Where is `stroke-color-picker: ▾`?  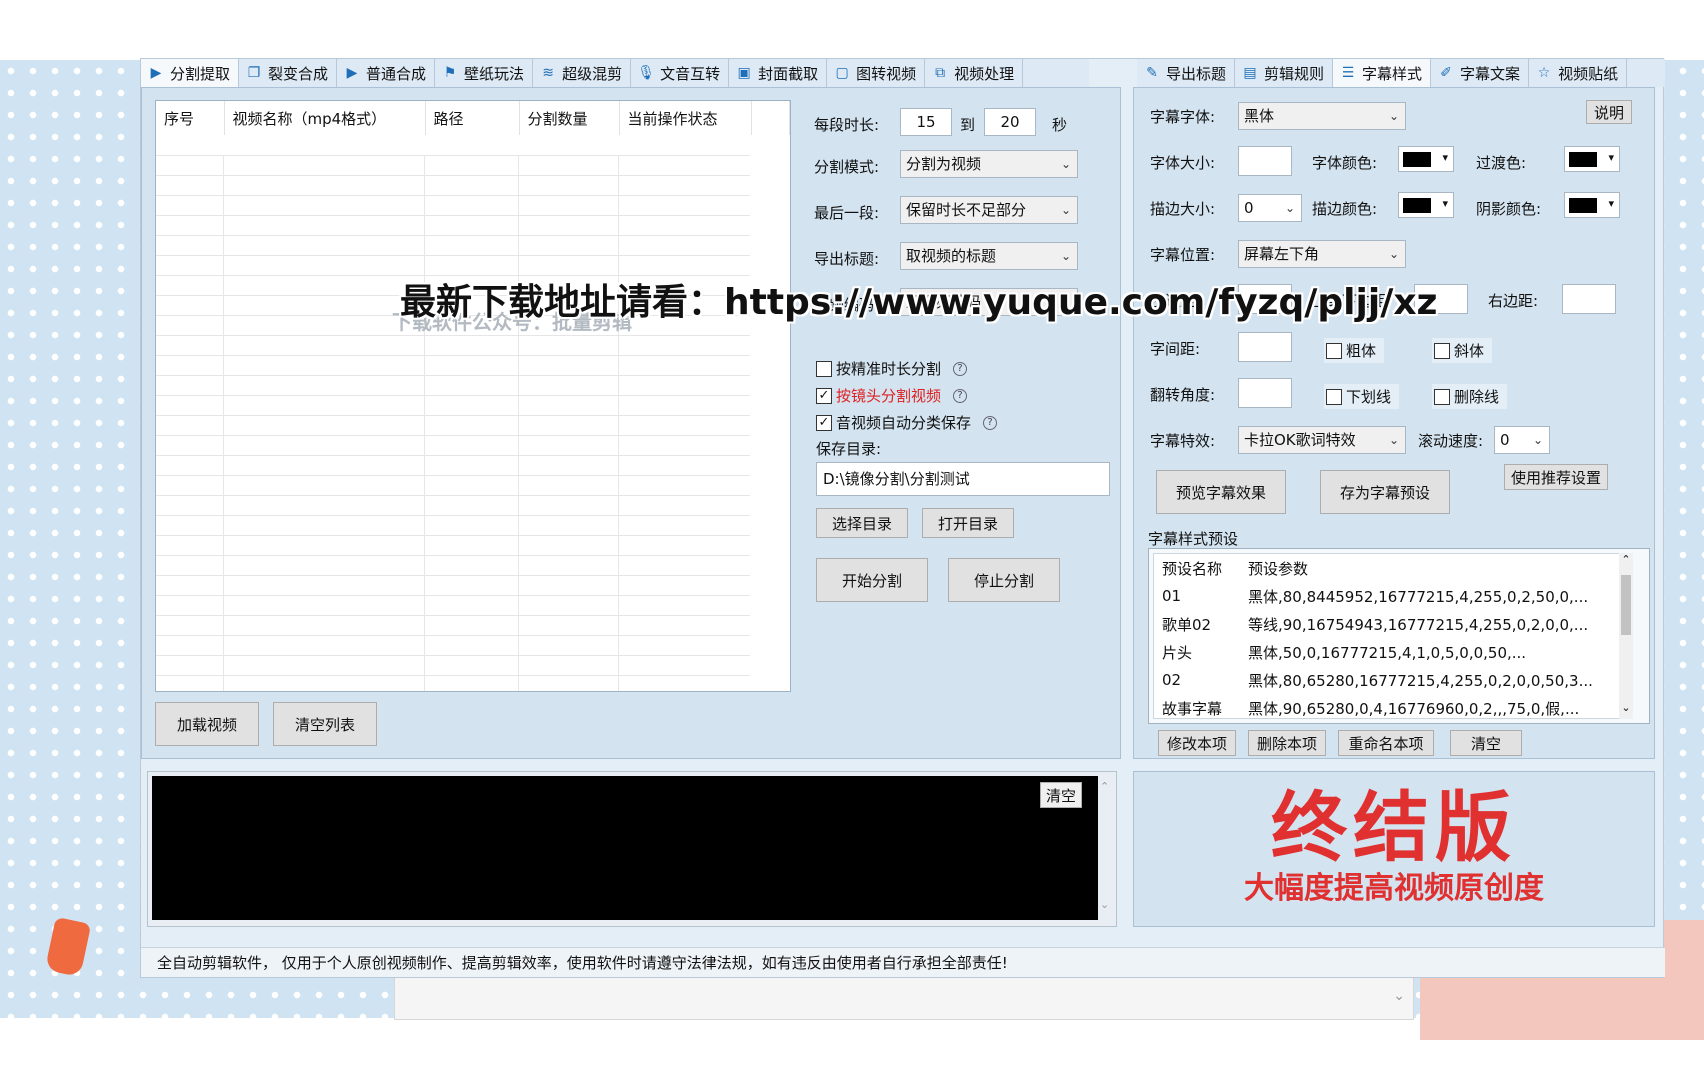 stroke-color-picker: ▾ is located at coordinates (1426, 205).